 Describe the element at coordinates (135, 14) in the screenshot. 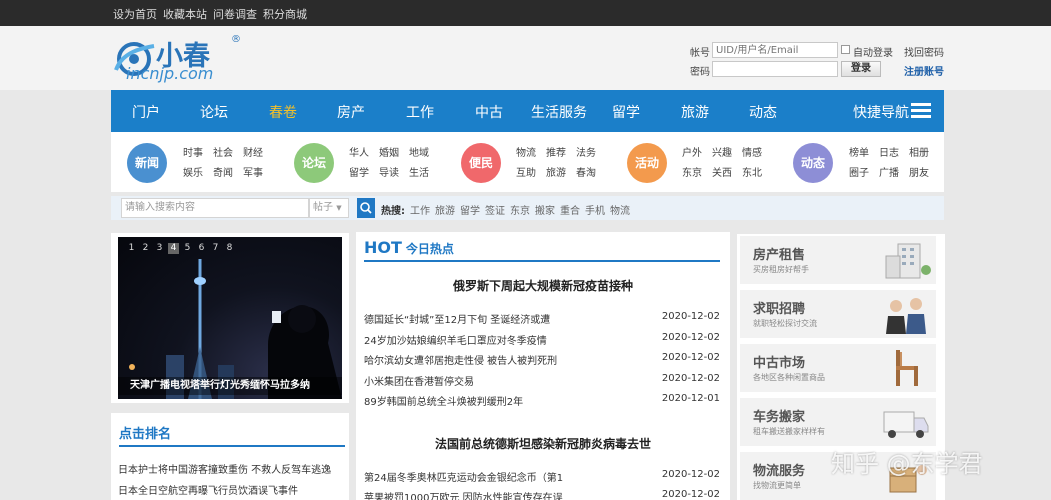

I see `set-homepage-link: 设为首页` at that location.